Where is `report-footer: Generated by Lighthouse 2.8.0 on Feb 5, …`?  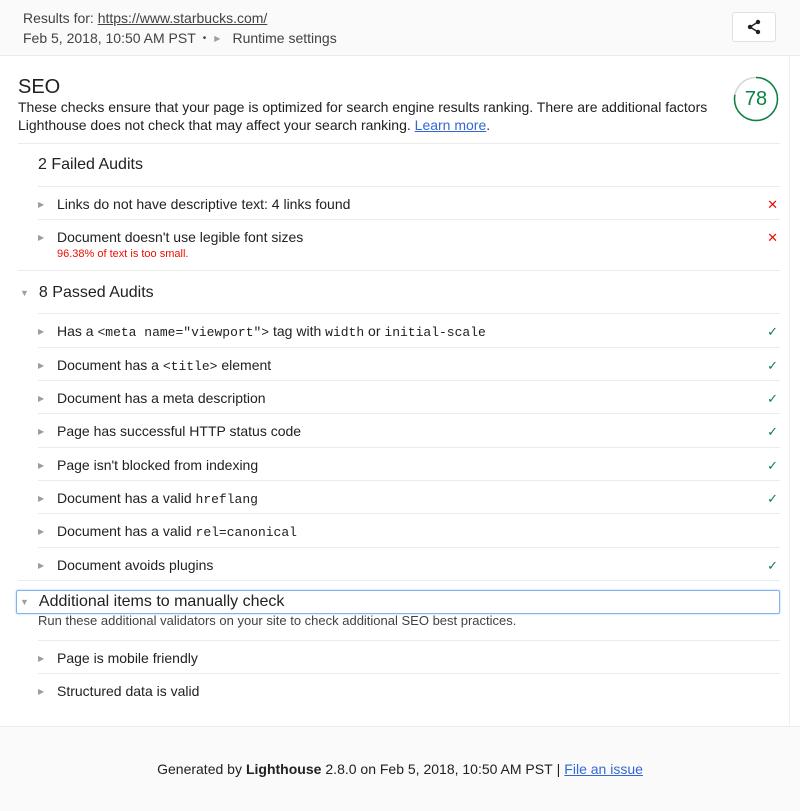
report-footer: Generated by Lighthouse 2.8.0 on Feb 5, … is located at coordinates (400, 768).